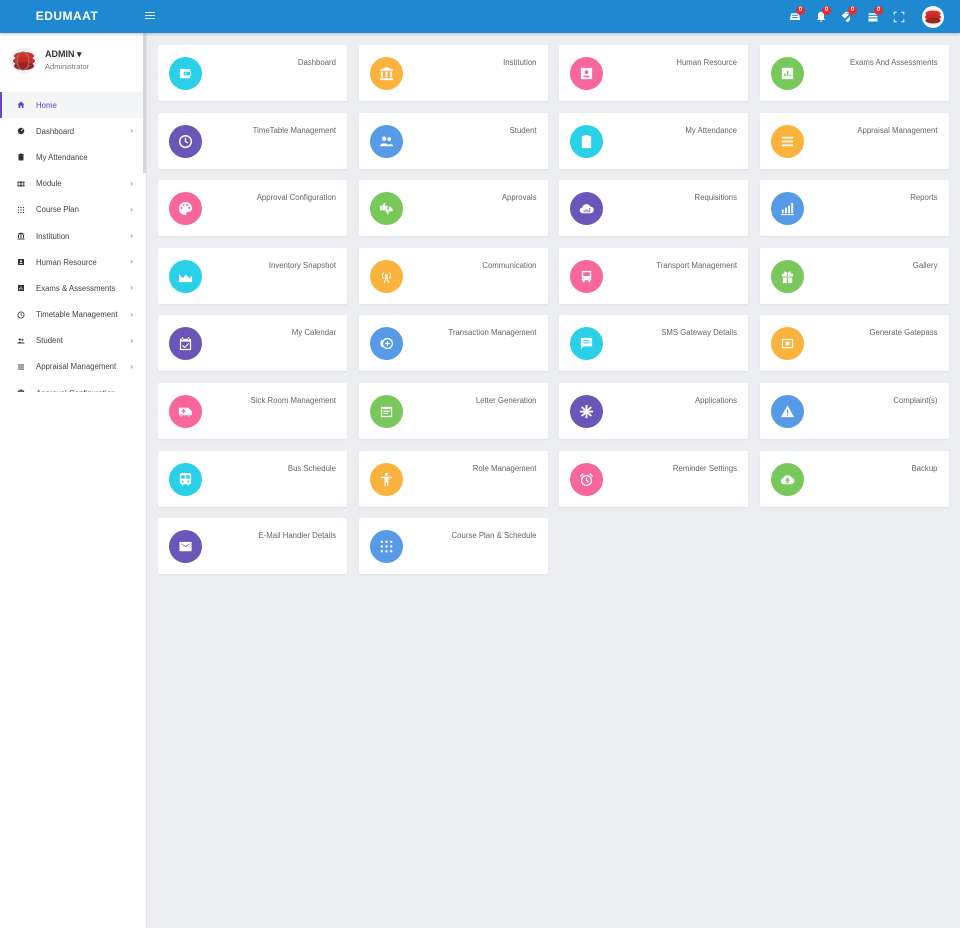 The image size is (960, 928). I want to click on sidebar-item-home: Home, so click(71, 105).